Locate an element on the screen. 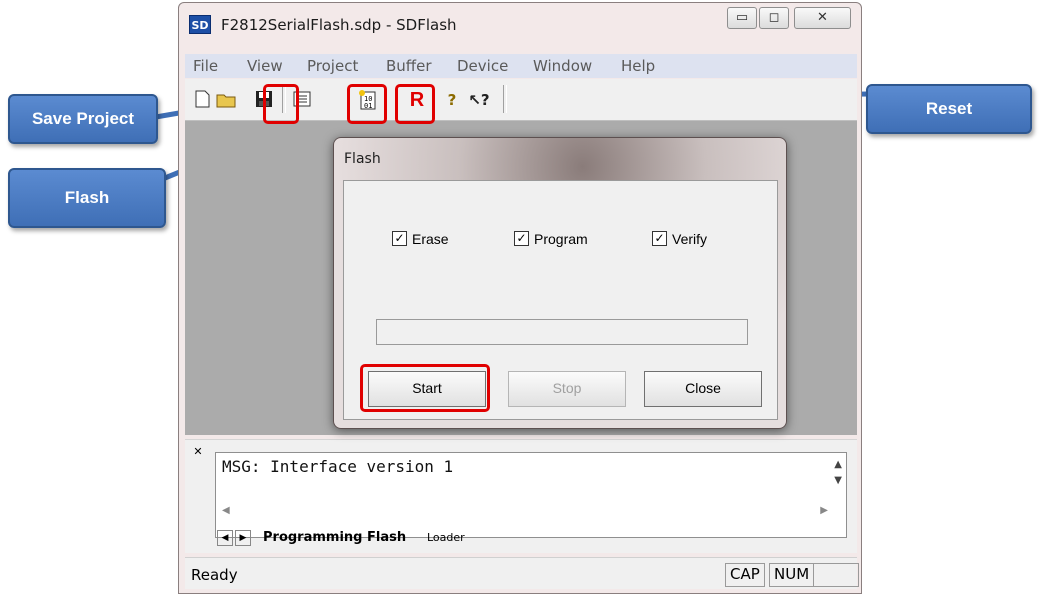  tab-programming-flash: Programming Flash is located at coordinates (334, 538).